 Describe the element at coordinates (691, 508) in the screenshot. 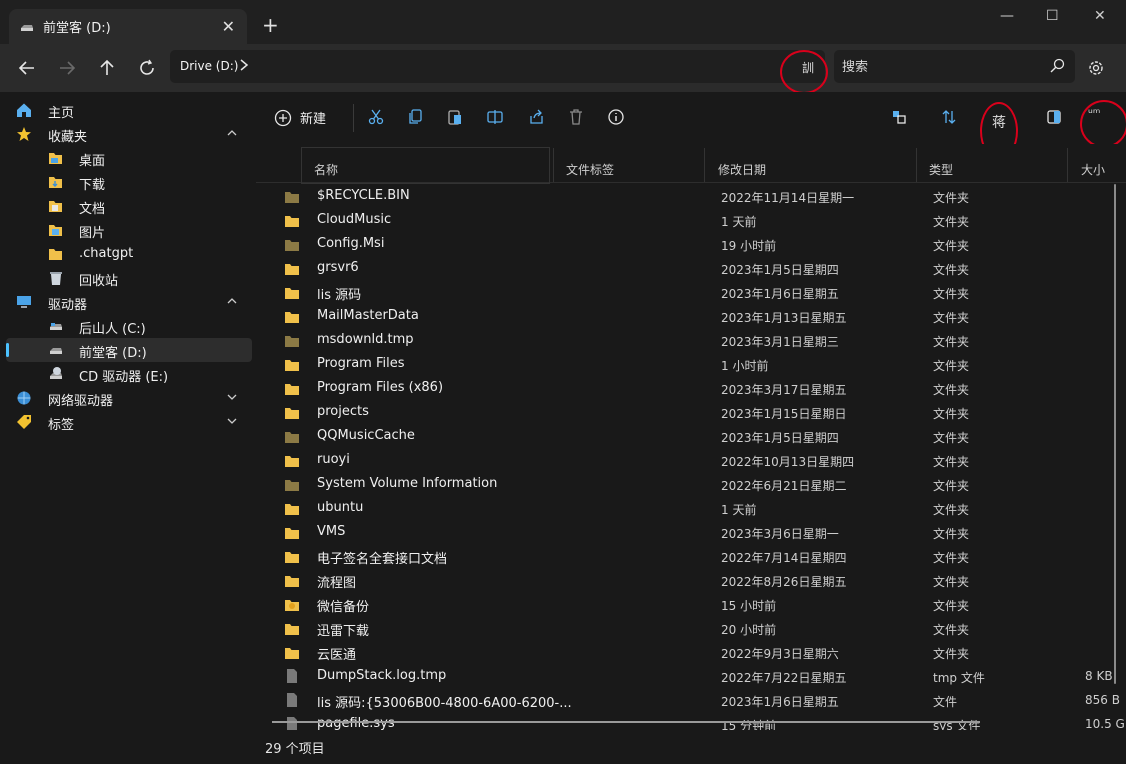

I see `table-row: ubuntu 1 天前 文件夹` at that location.